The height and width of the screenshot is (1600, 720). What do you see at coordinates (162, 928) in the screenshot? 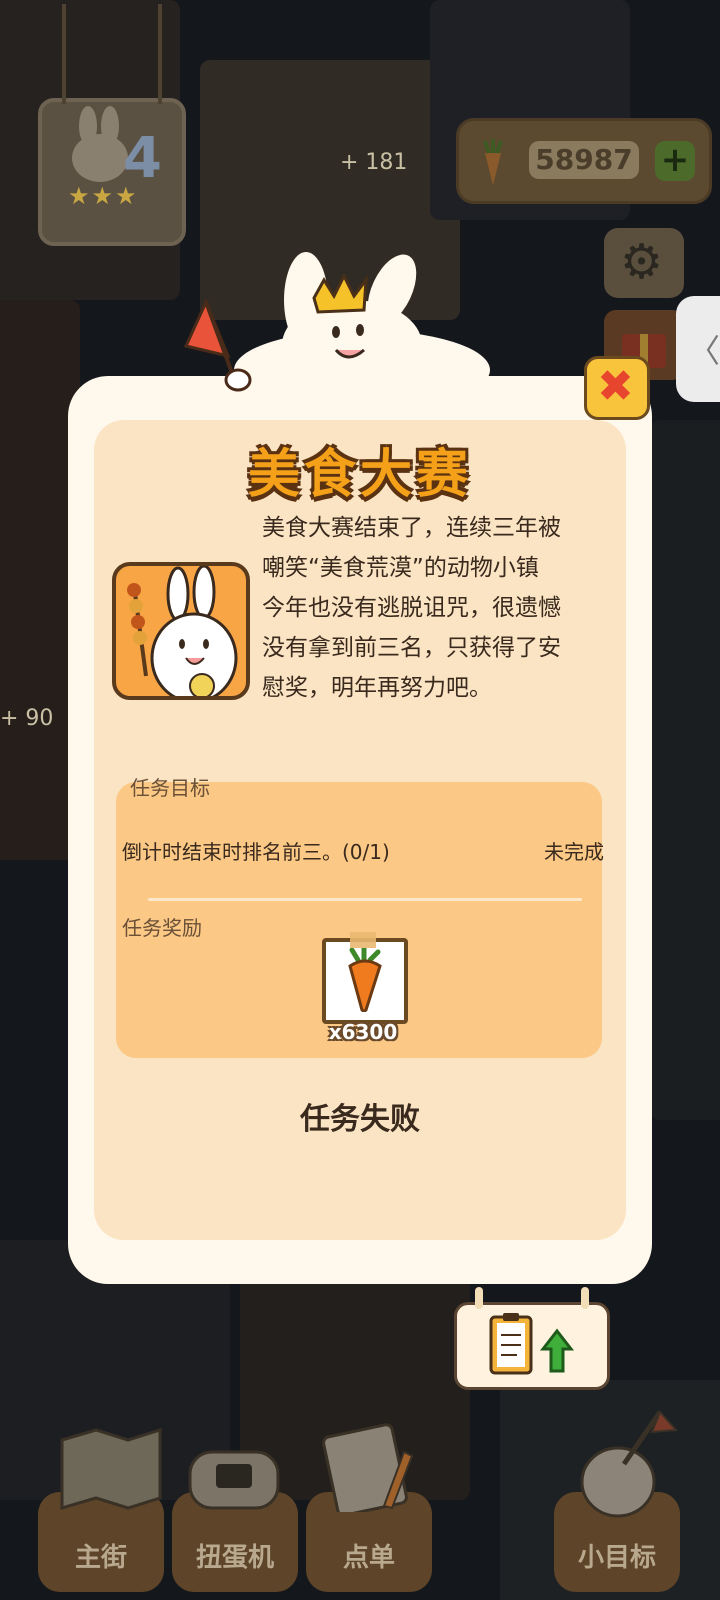
I see `task-reward-label: 任务奖励` at bounding box center [162, 928].